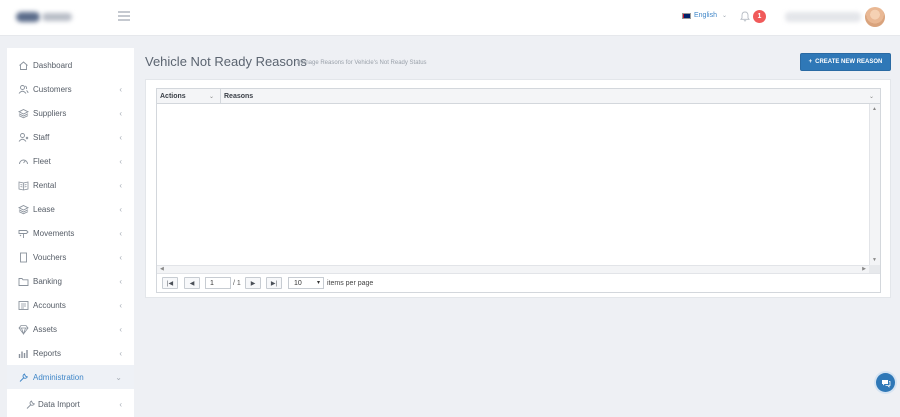 This screenshot has width=900, height=417. I want to click on menu-toggle-icon, so click(124, 16).